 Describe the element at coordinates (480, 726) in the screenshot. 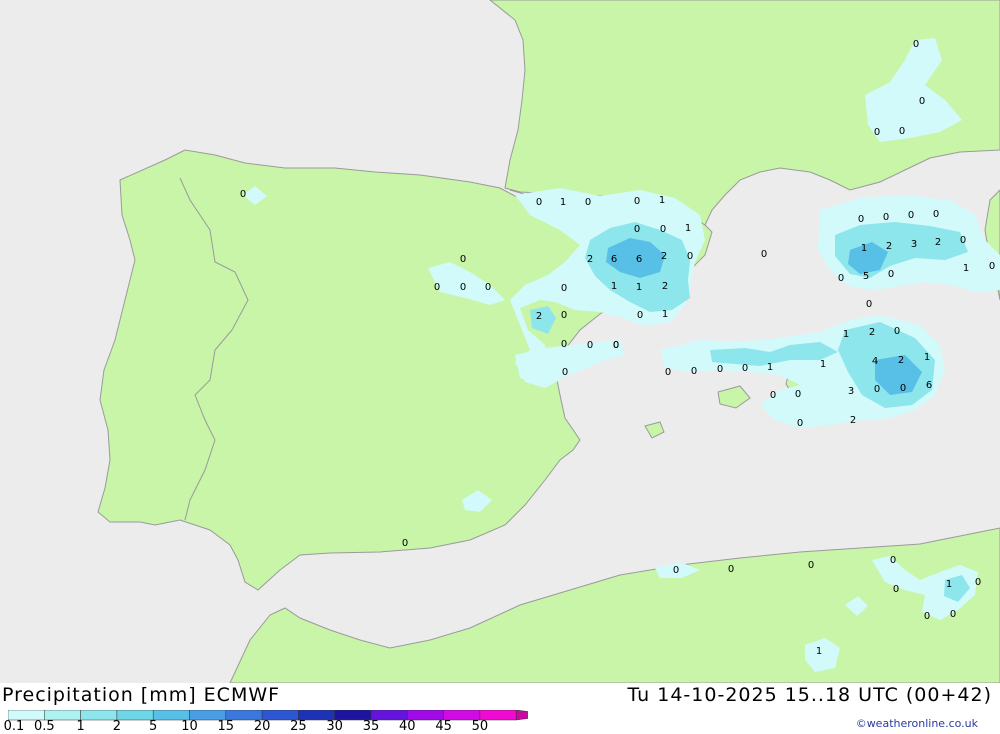

I see `legend-tick-label: 50` at that location.